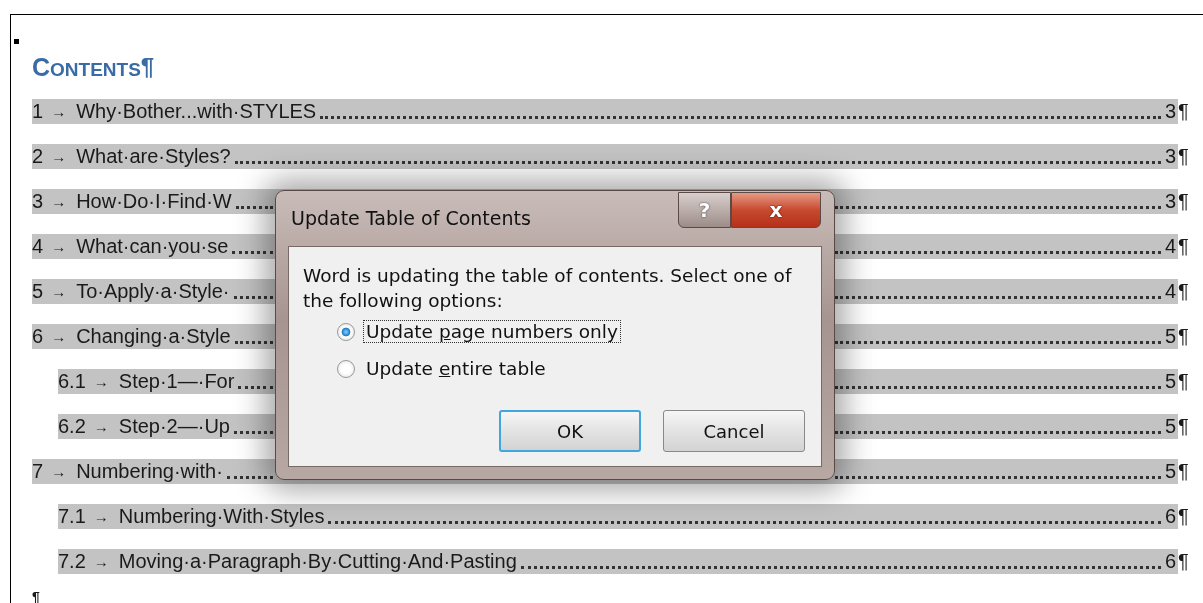  I want to click on dialog-title: Update Table of Contents, so click(411, 218).